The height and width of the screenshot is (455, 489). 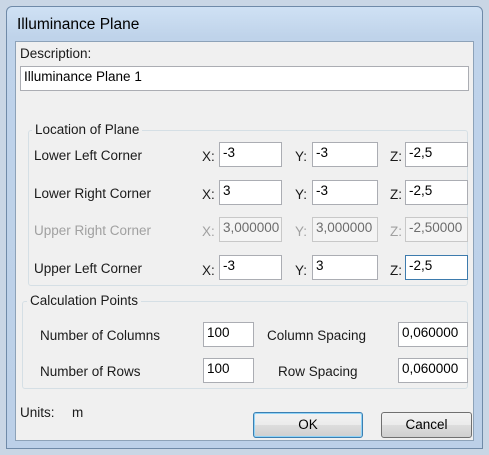 I want to click on lower-right-y-input: -3, so click(x=345, y=192).